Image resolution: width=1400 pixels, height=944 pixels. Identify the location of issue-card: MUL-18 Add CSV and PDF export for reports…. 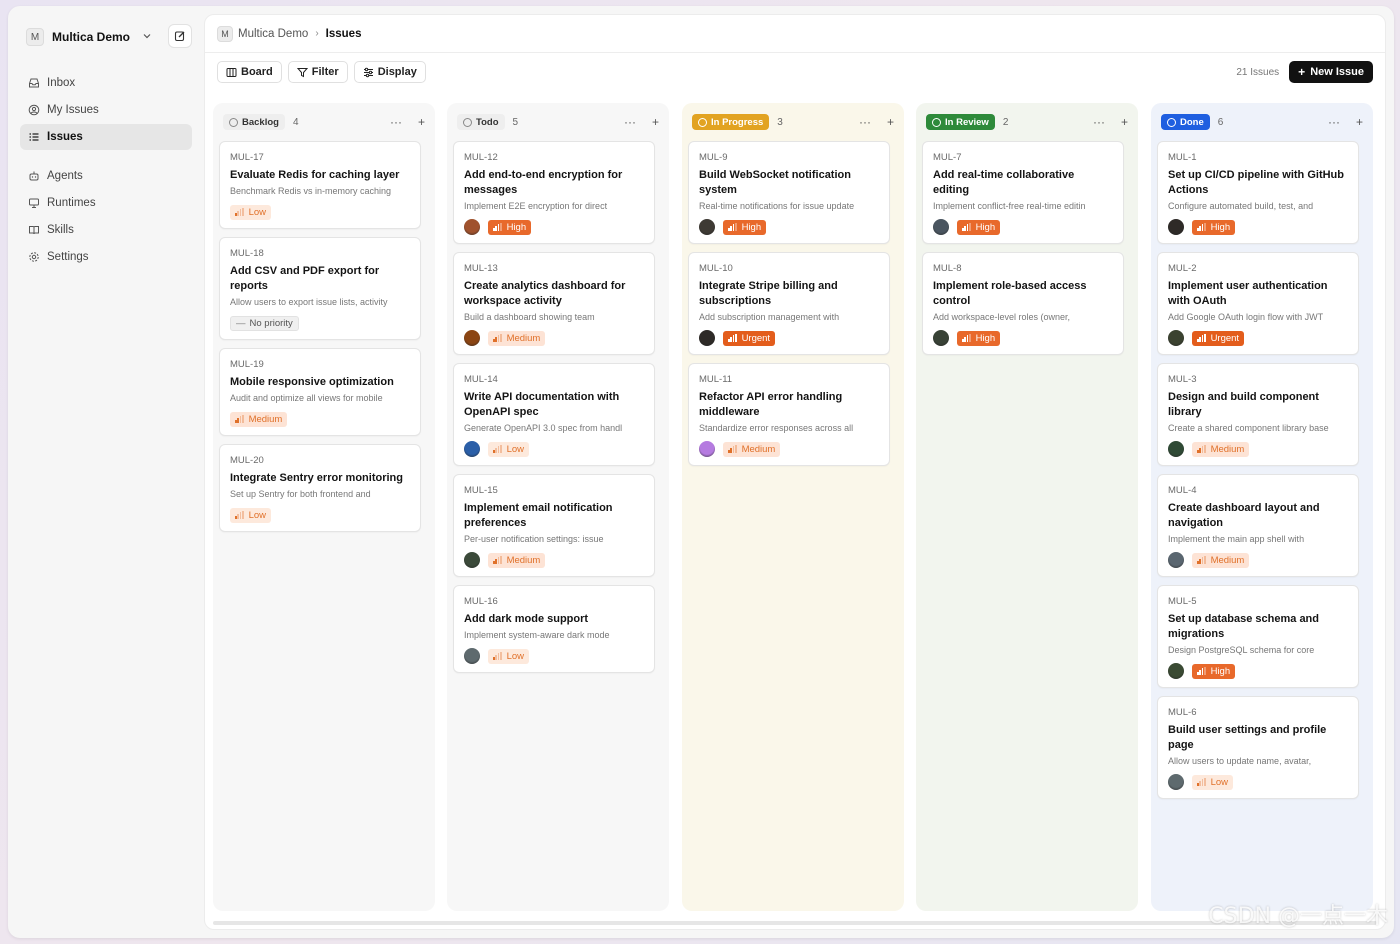
(320, 288).